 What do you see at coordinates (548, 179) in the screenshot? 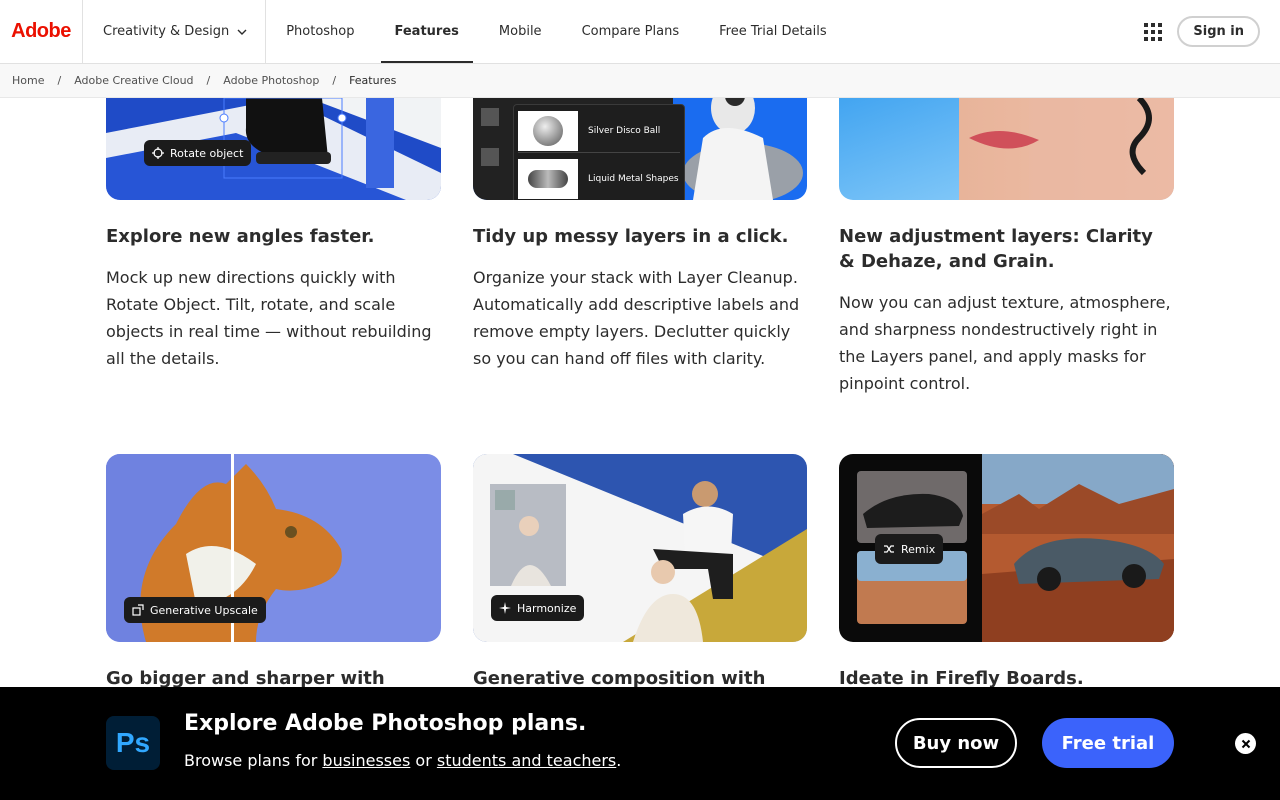
I see `metal-shapes-thumbnail` at bounding box center [548, 179].